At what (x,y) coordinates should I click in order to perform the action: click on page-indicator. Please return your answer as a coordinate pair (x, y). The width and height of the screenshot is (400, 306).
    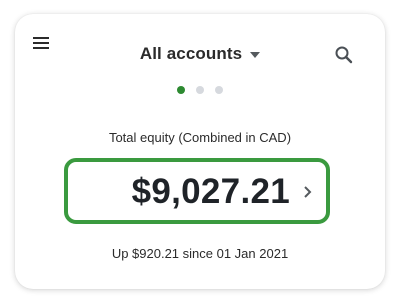
    Looking at the image, I should click on (200, 91).